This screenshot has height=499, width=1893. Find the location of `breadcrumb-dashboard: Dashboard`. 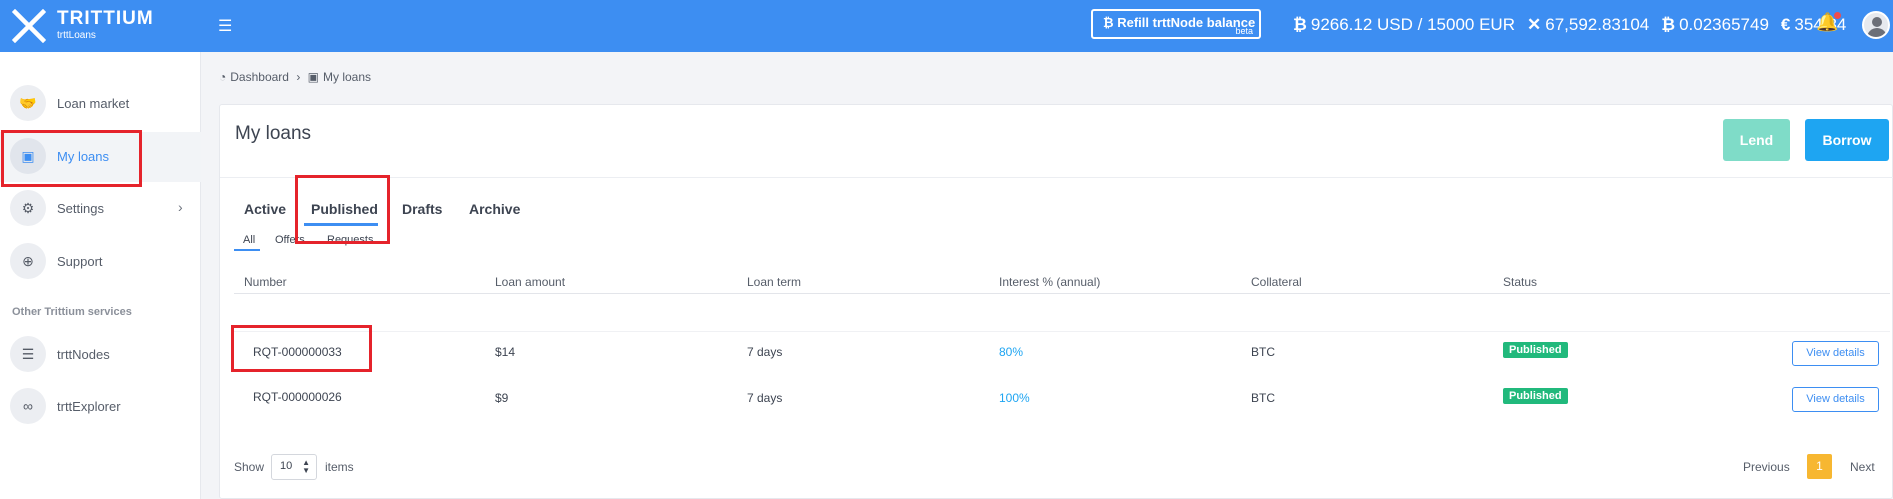

breadcrumb-dashboard: Dashboard is located at coordinates (259, 77).